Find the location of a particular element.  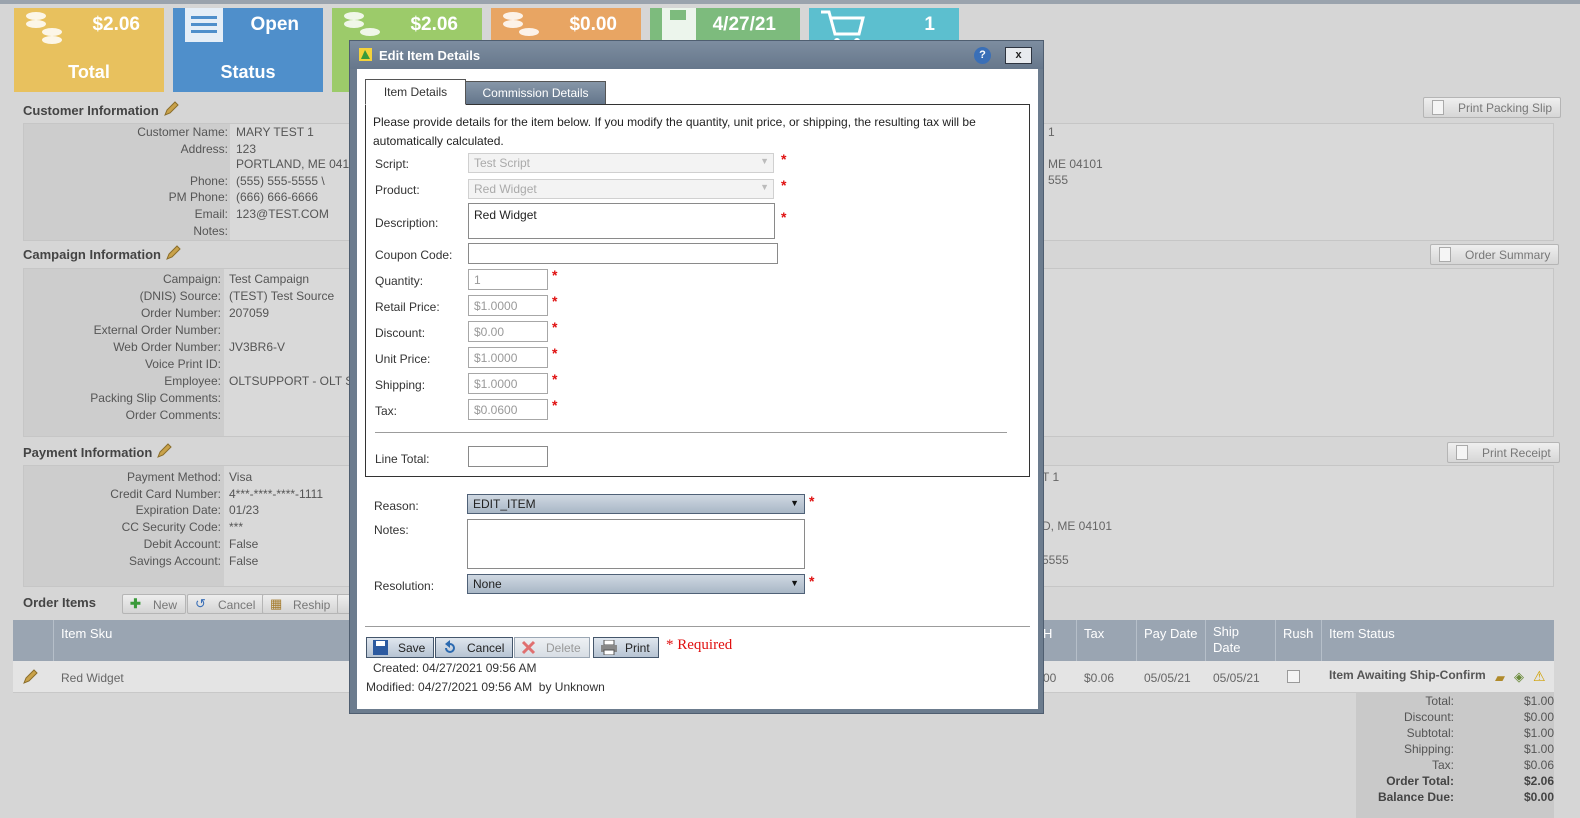

shipping-fragment: 1 is located at coordinates (1051, 132).